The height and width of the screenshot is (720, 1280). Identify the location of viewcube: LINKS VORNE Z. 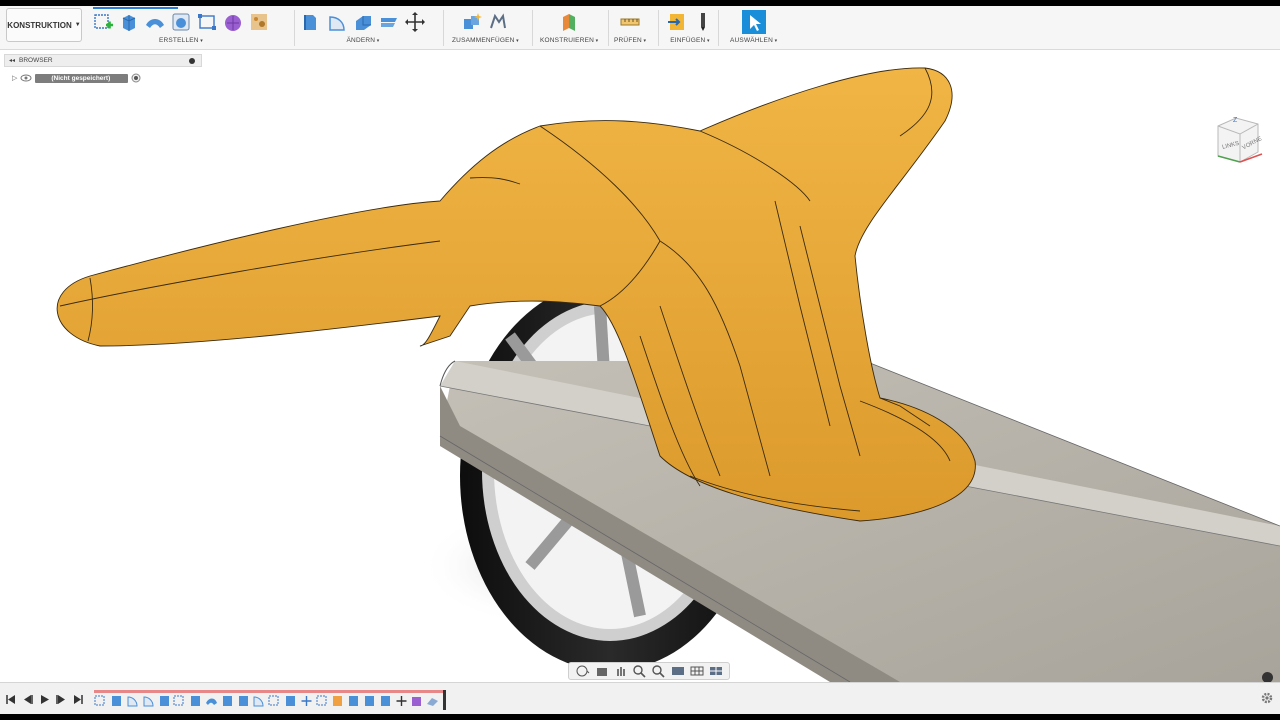
(1240, 142).